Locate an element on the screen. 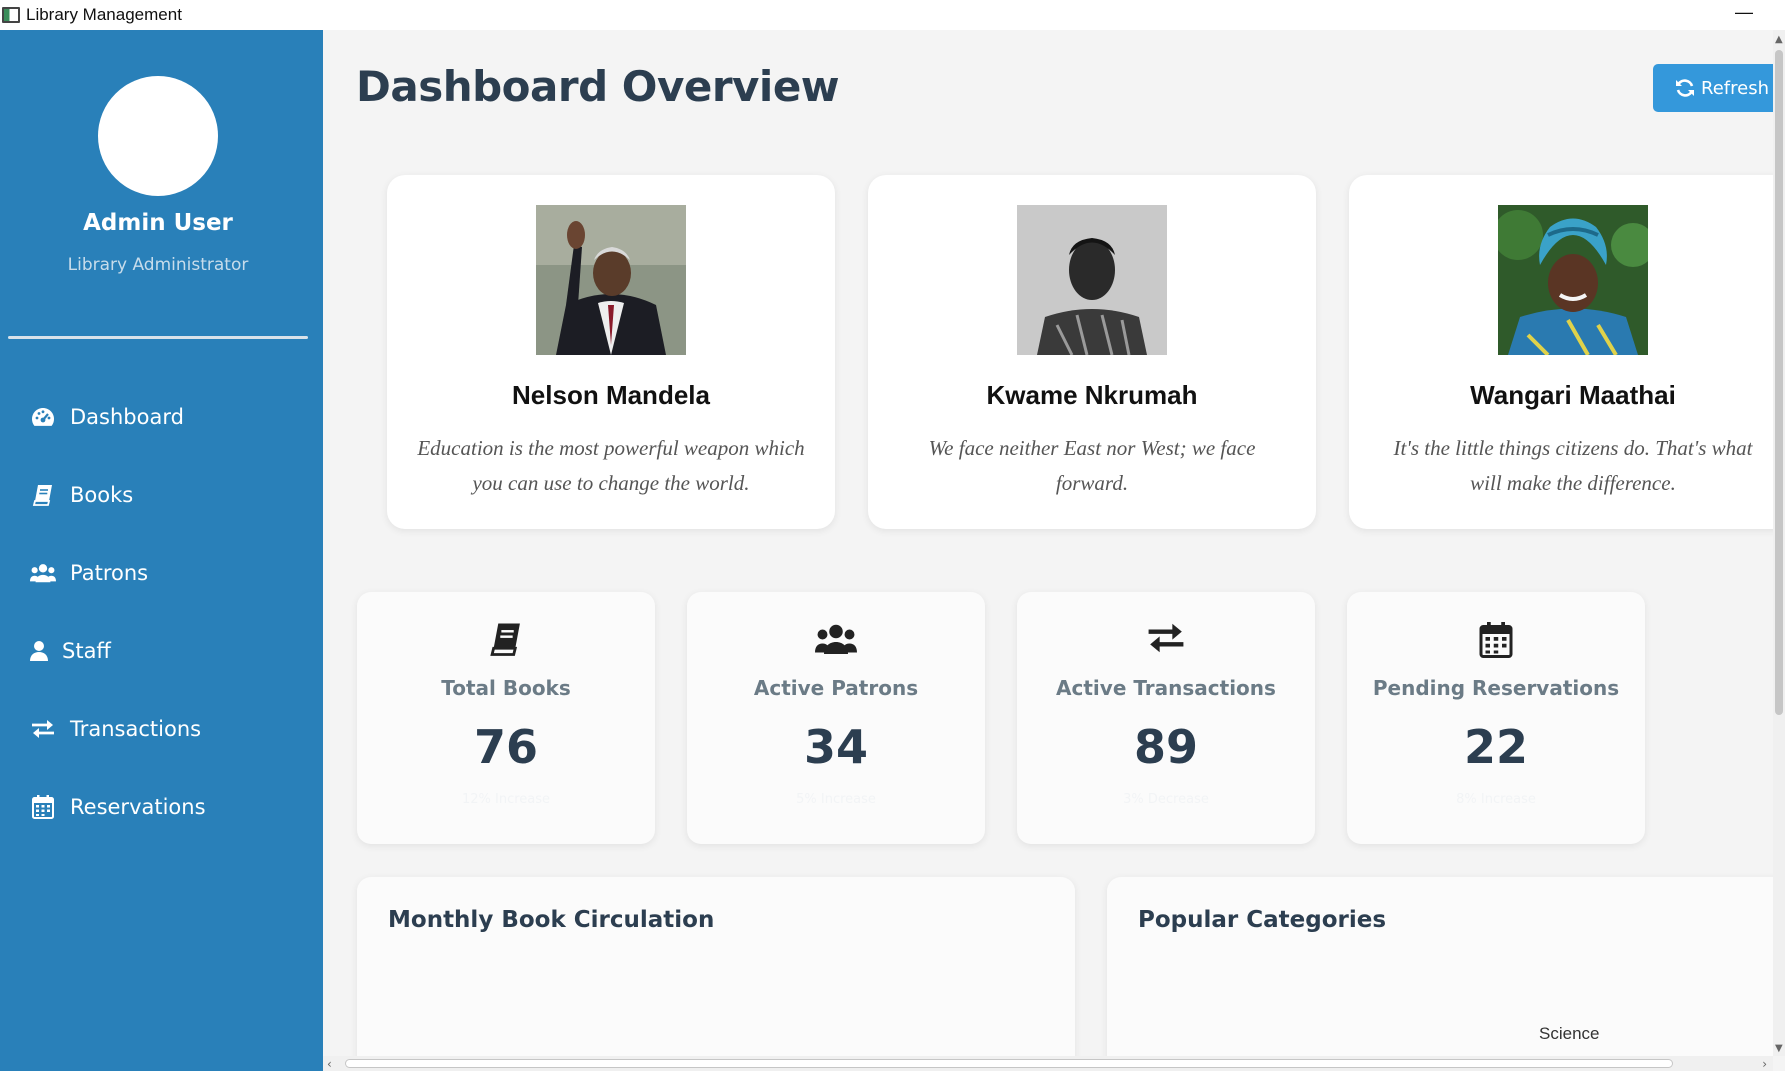 This screenshot has height=1071, width=1785. user-name: Admin User is located at coordinates (158, 223).